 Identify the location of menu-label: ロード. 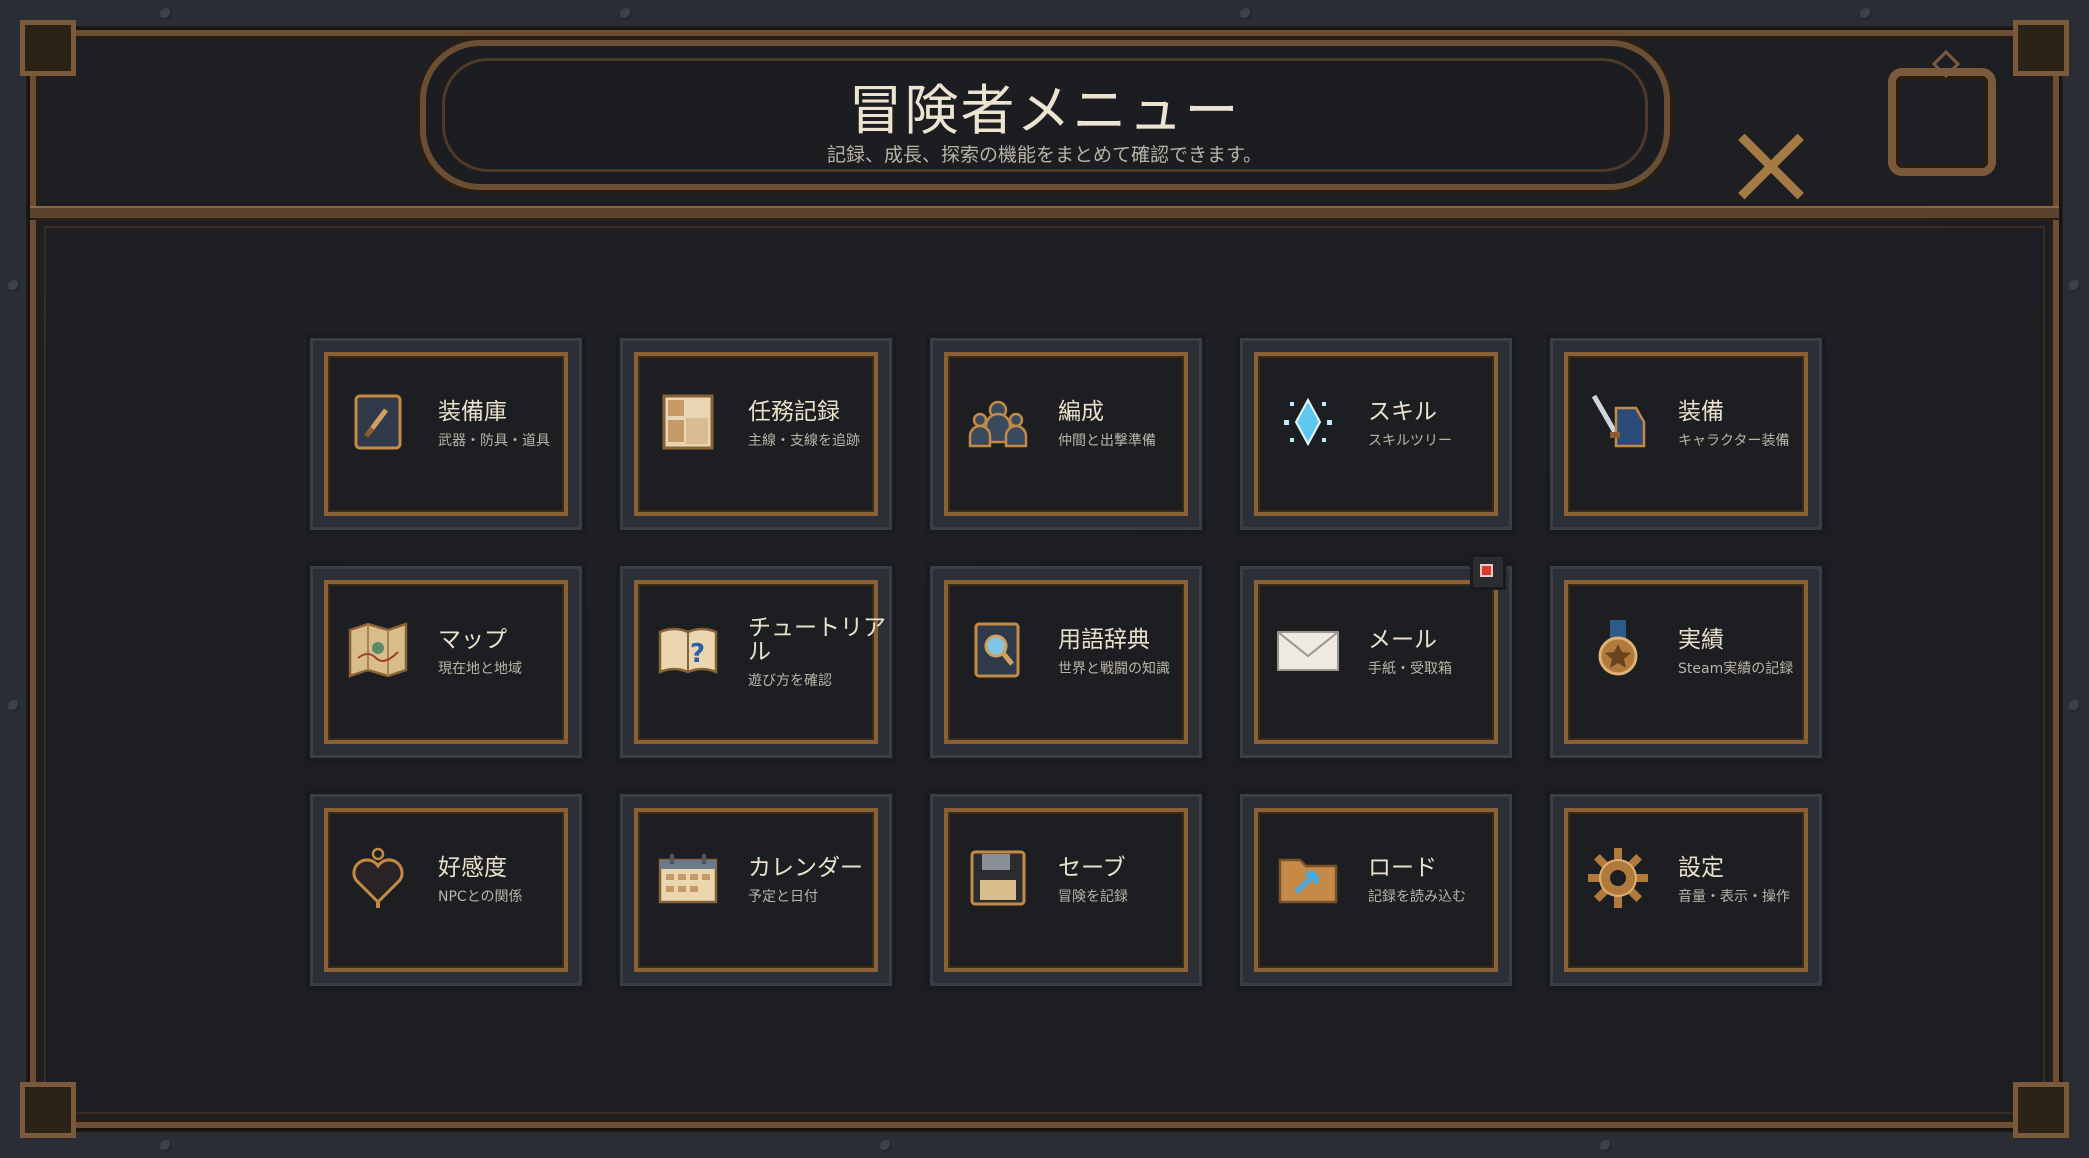
(1402, 868).